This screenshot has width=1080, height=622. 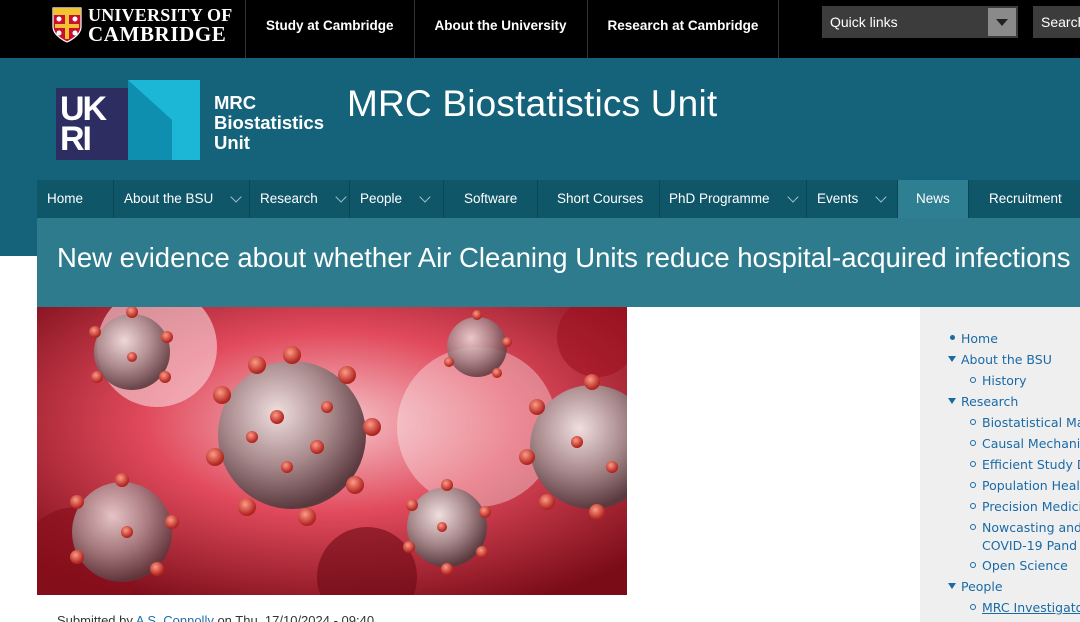 What do you see at coordinates (92, 124) in the screenshot?
I see `ukri-logo-mark: UK RI` at bounding box center [92, 124].